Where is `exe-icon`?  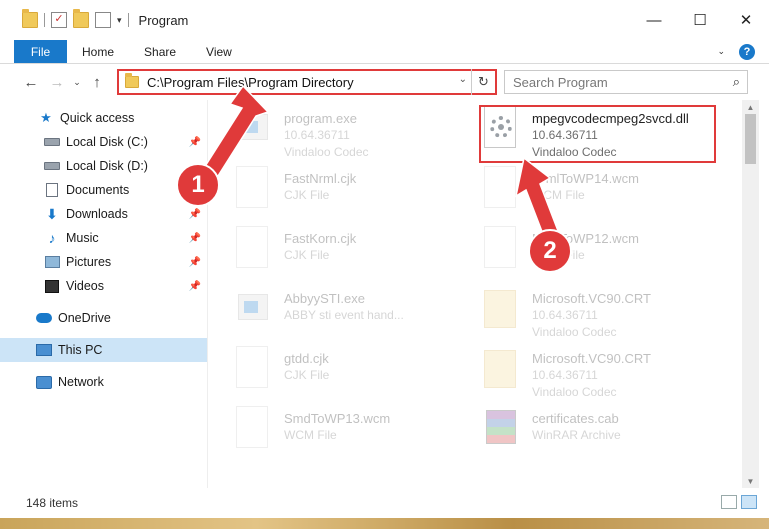 exe-icon is located at coordinates (253, 309).